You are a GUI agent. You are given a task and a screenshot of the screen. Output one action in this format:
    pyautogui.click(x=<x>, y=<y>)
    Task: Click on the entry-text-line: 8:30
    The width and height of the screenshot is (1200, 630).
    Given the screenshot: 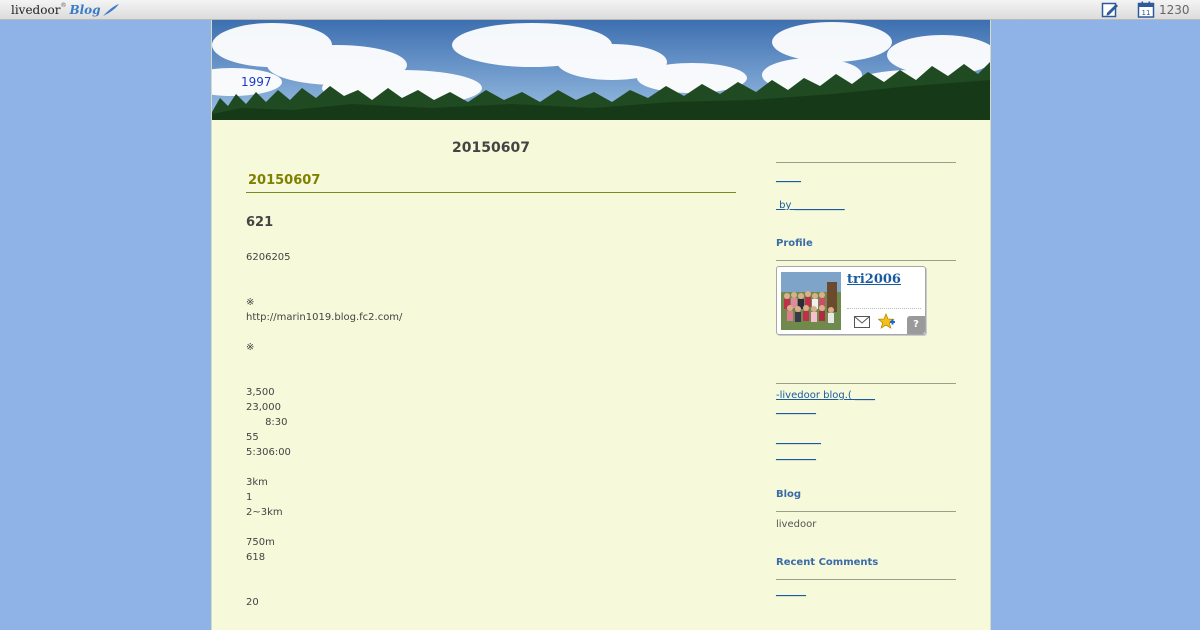 What is the action you would take?
    pyautogui.click(x=267, y=422)
    